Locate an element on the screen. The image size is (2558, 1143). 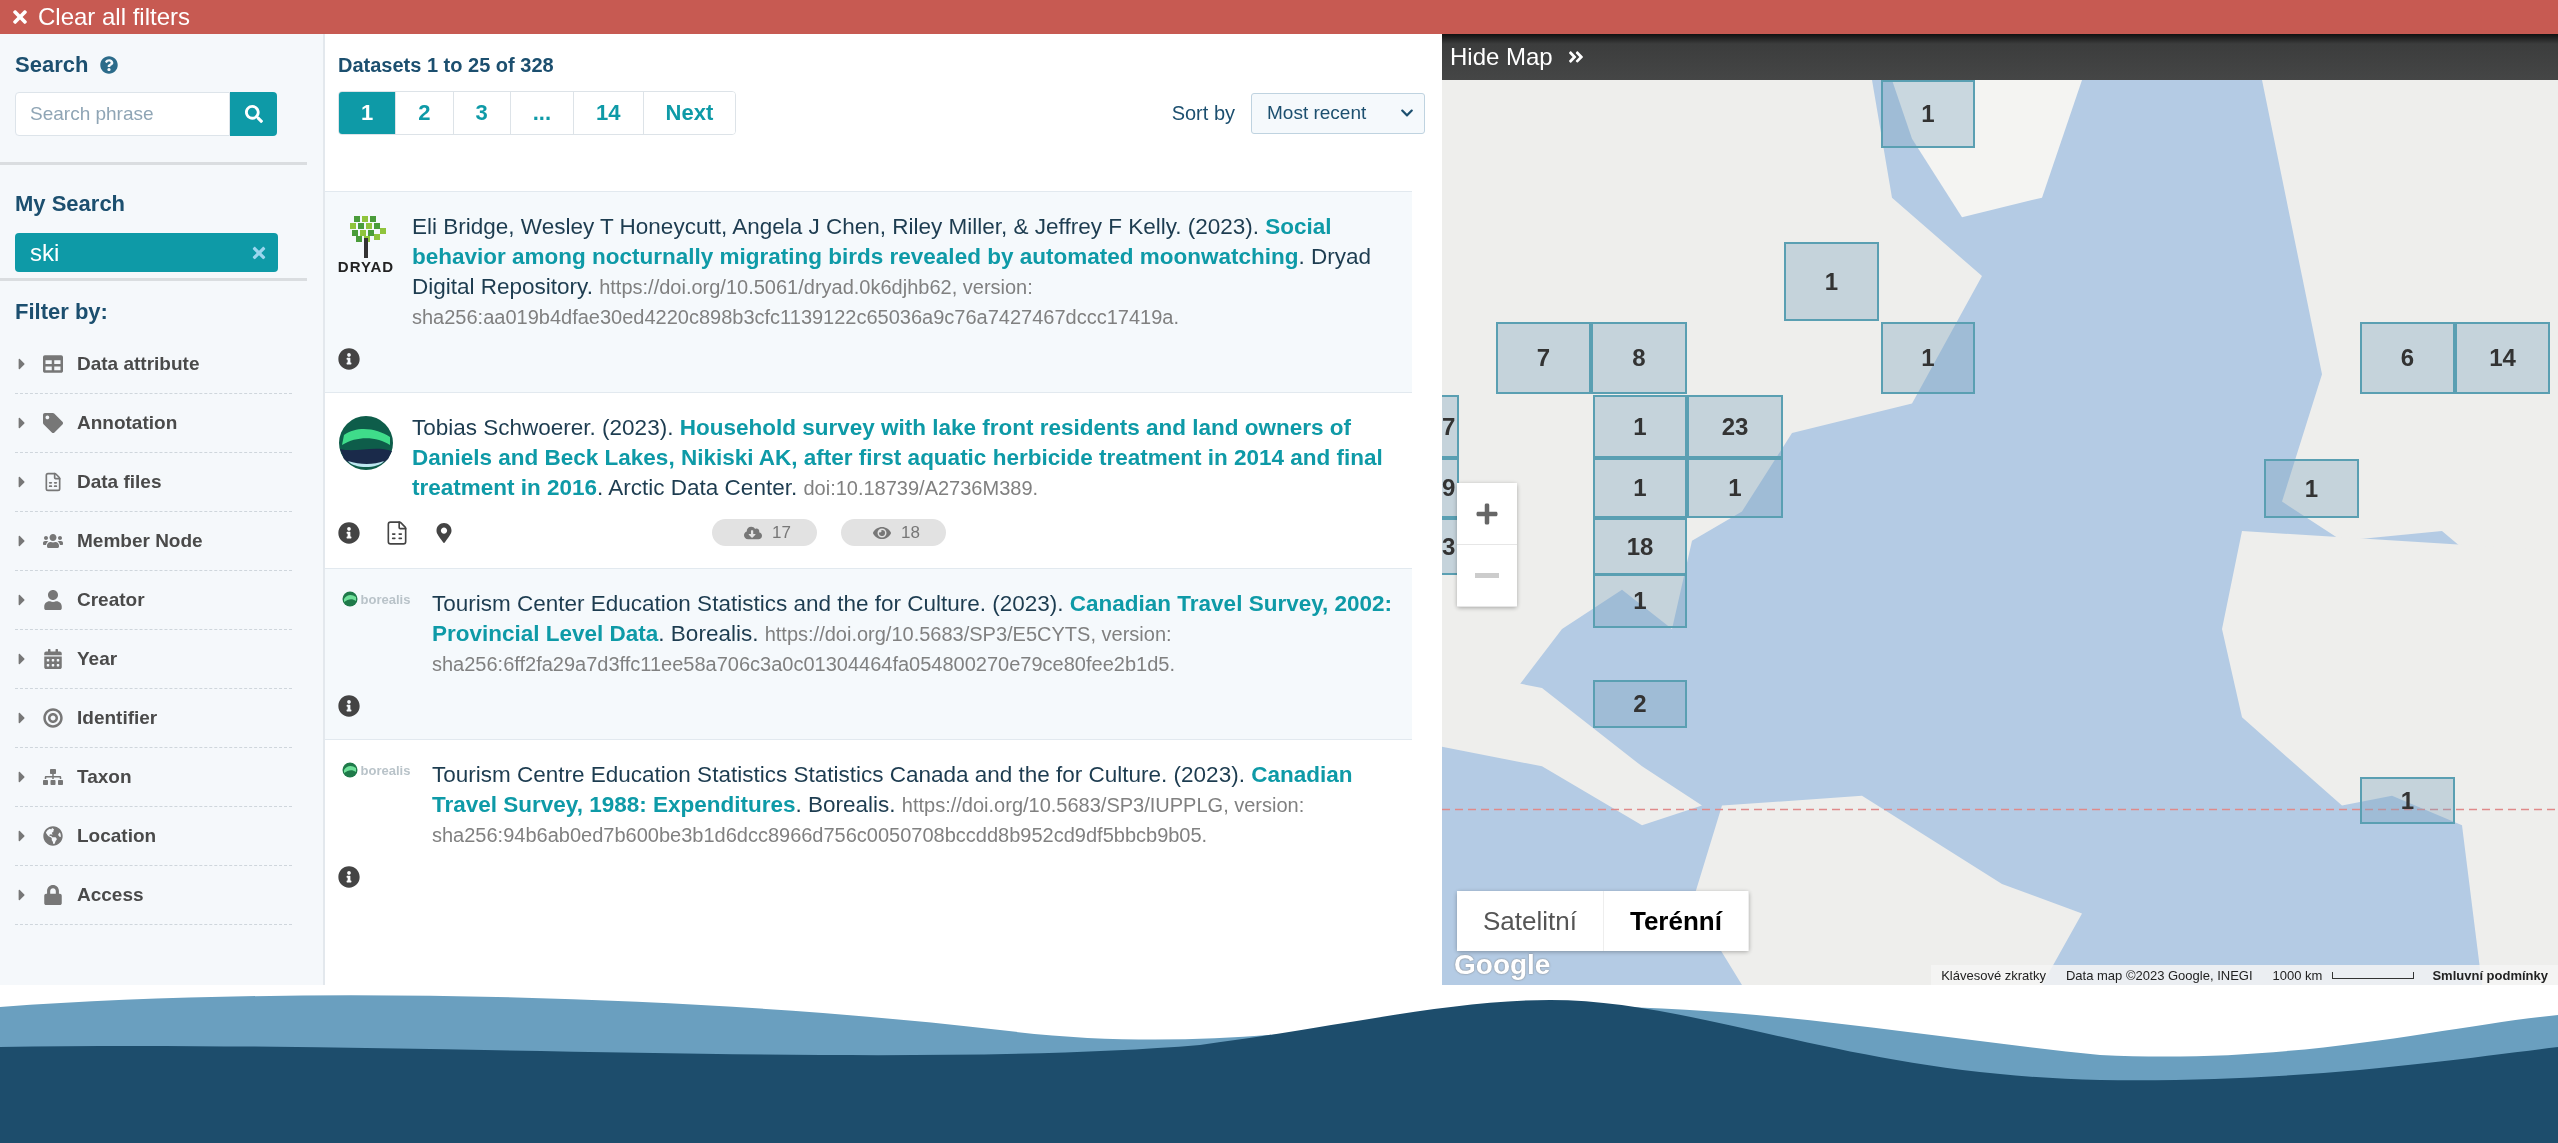
filter-label: Annotation is located at coordinates (127, 423).